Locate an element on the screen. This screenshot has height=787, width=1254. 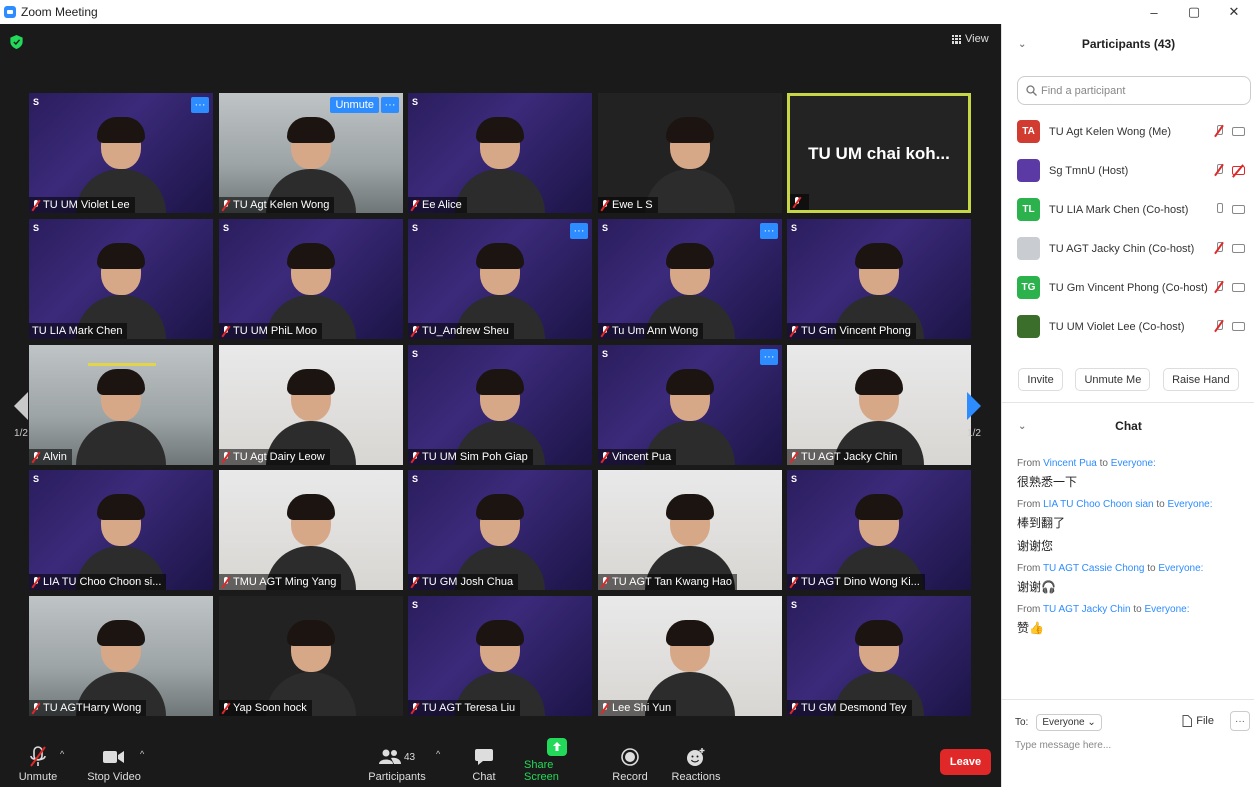
video-tile: S Vincent Pua ··· is located at coordinates (690, 405).